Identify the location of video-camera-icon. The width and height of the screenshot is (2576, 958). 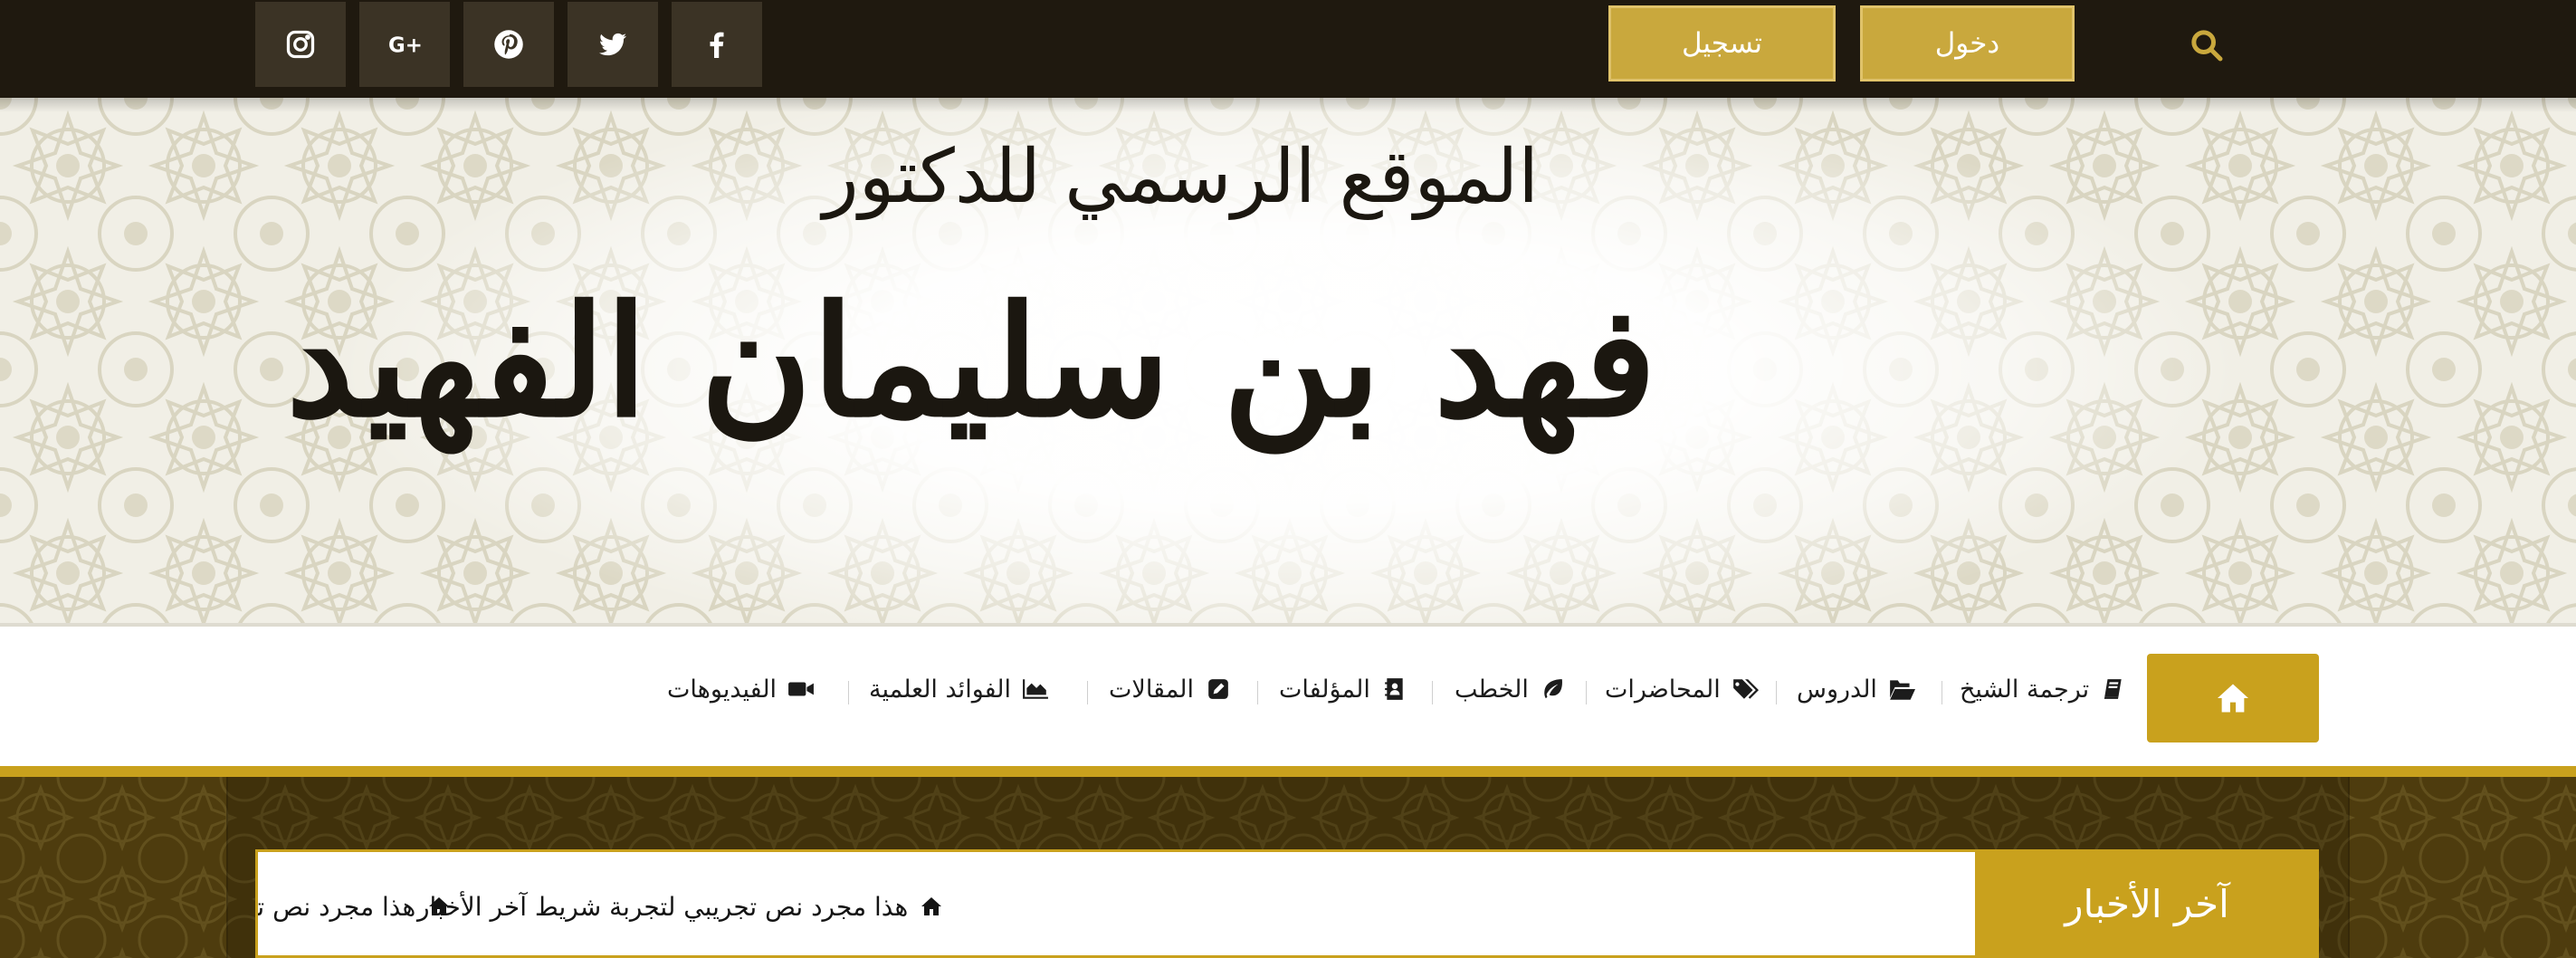
(801, 689).